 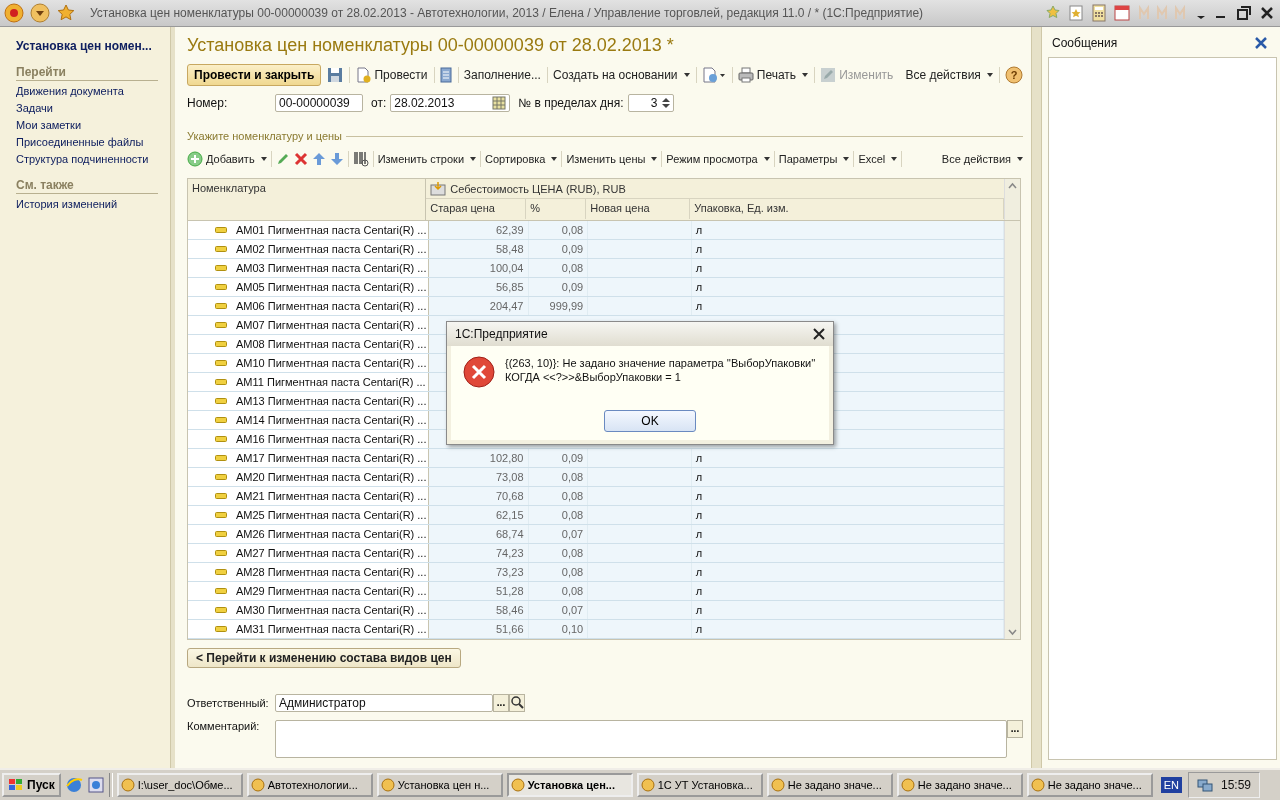 What do you see at coordinates (87, 73) in the screenshot?
I see `section-heading: Перейти` at bounding box center [87, 73].